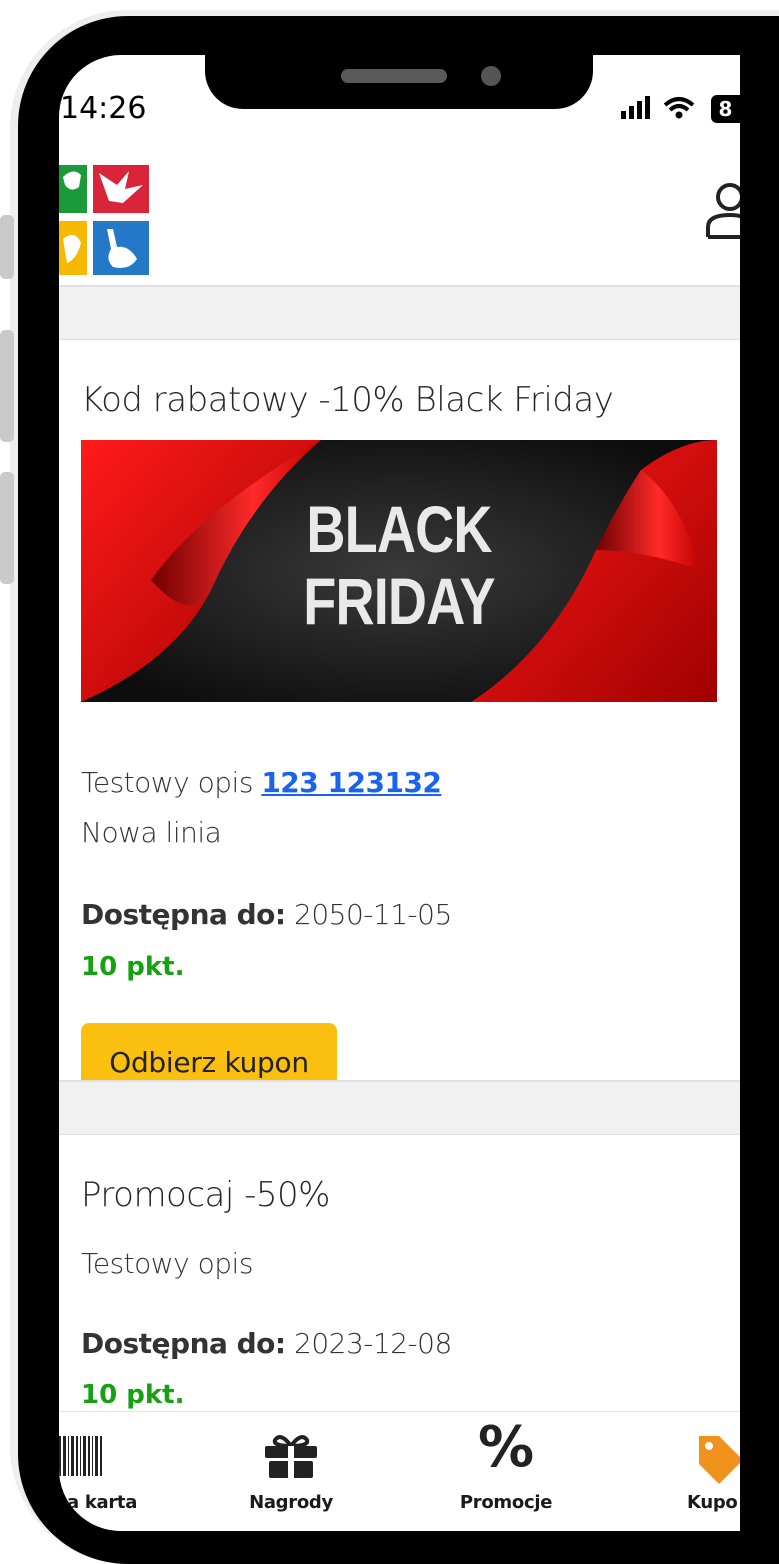 This screenshot has width=779, height=1564. I want to click on coupon-availability: Dostępna do: 2023-12-08, so click(266, 1343).